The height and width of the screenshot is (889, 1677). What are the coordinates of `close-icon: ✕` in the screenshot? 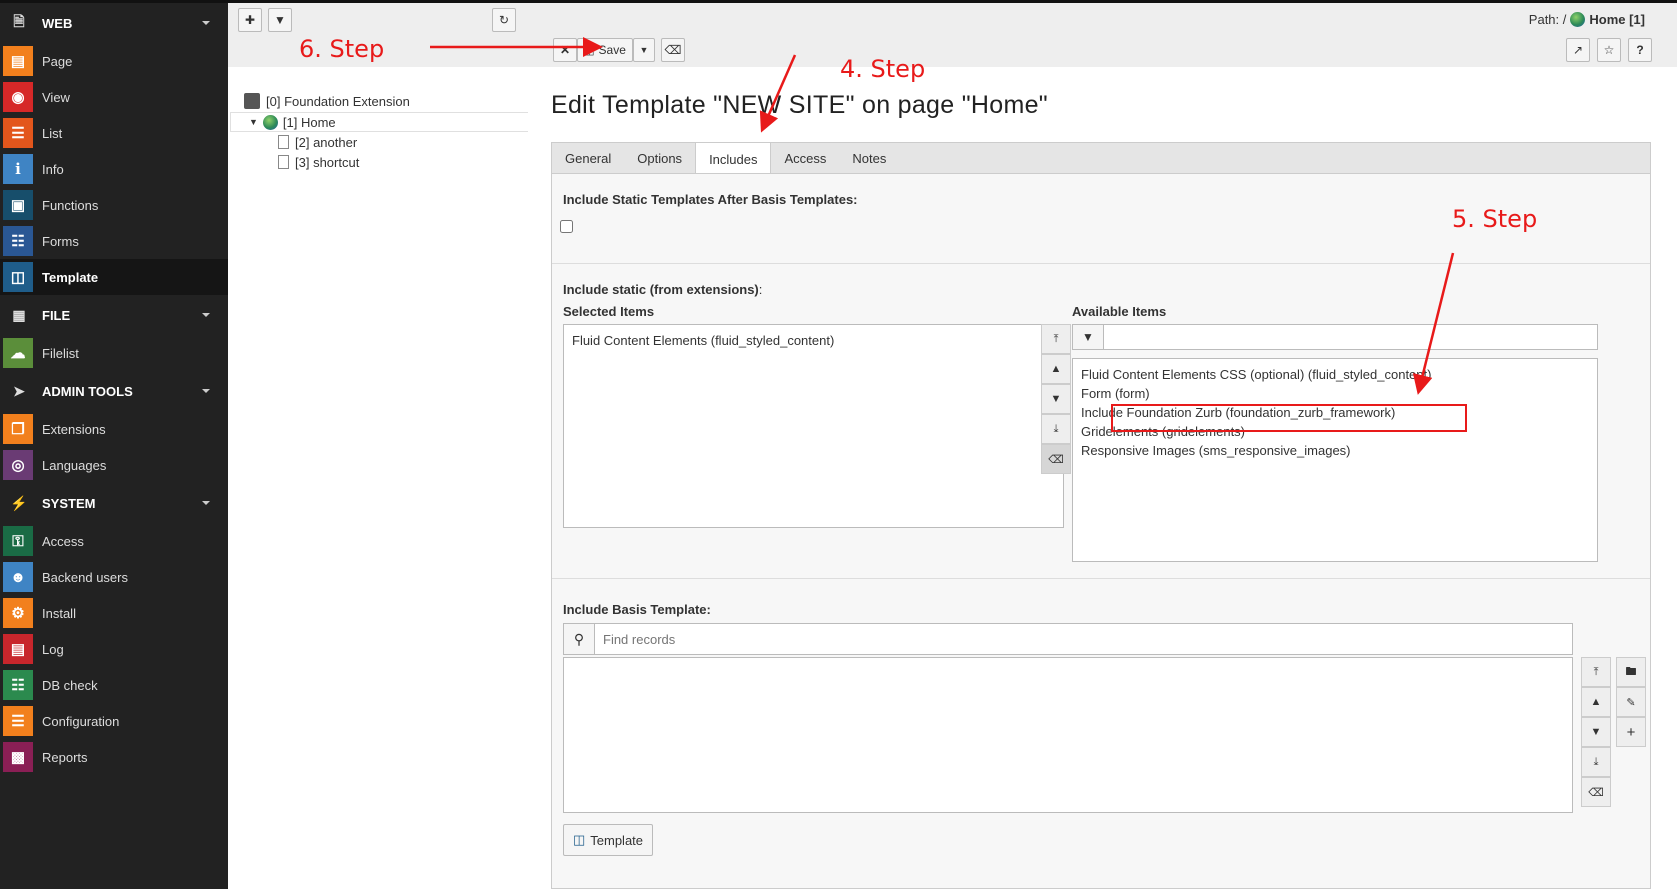 It's located at (565, 50).